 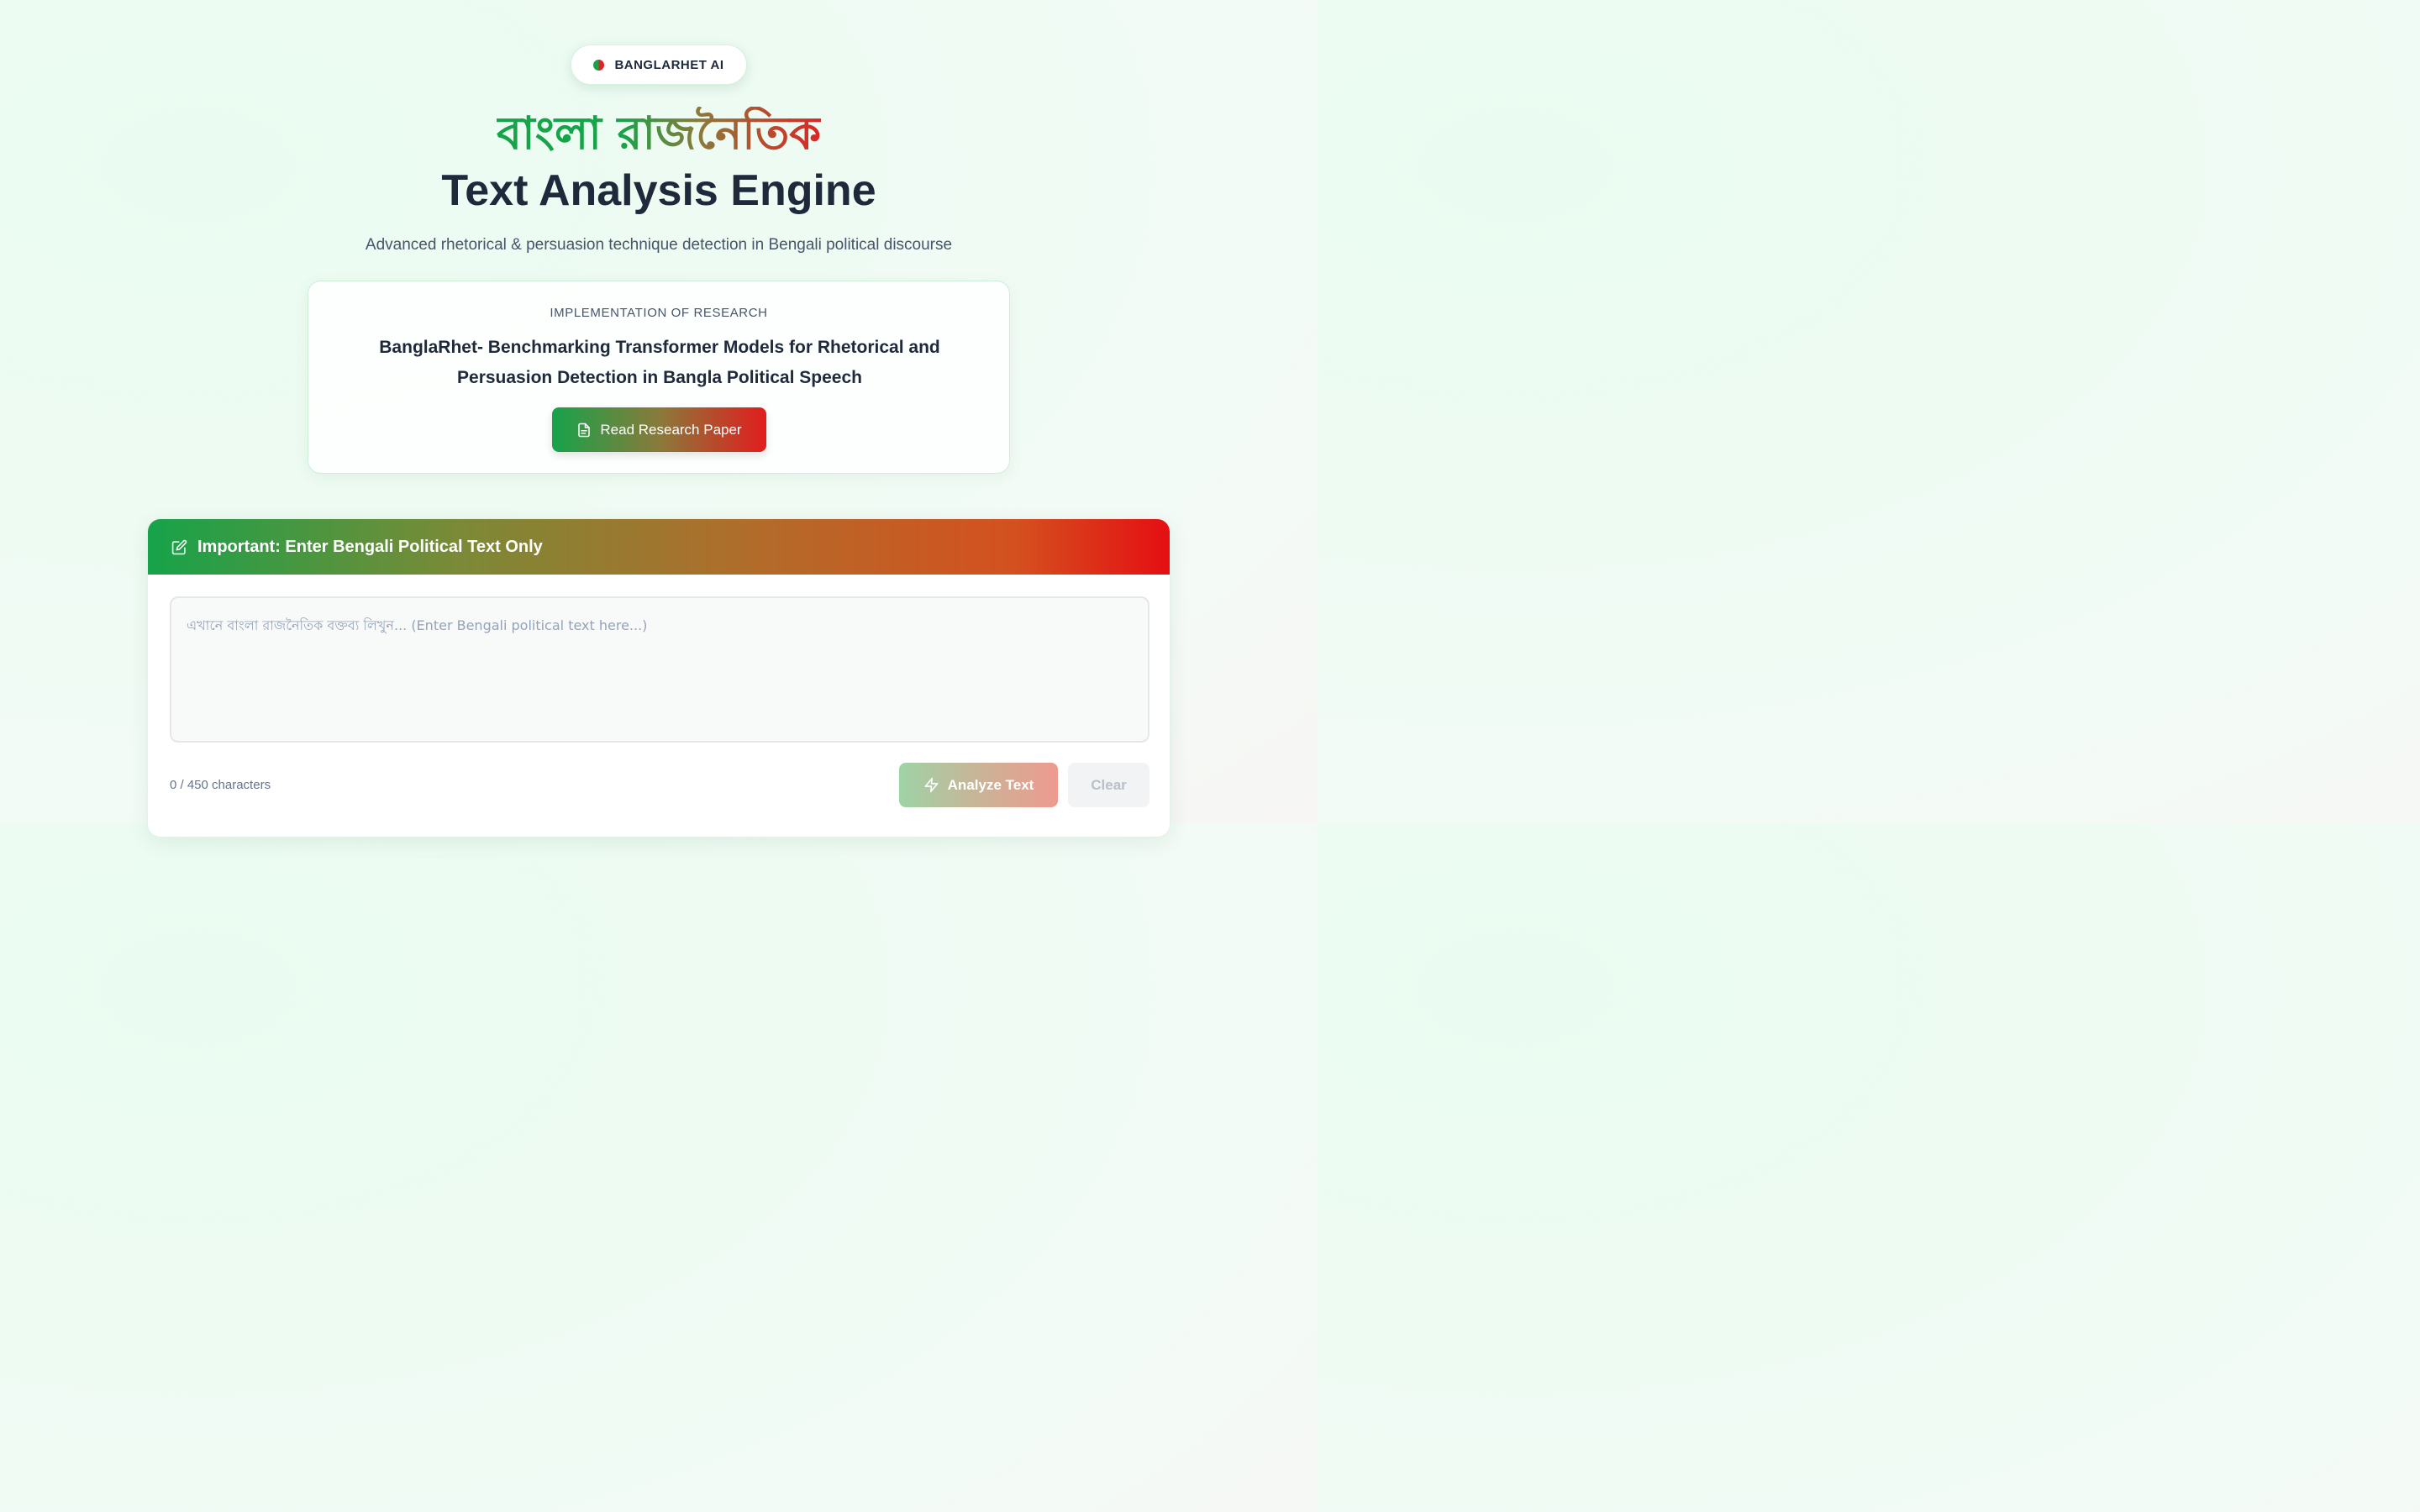 What do you see at coordinates (1109, 785) in the screenshot?
I see `clear-button: Clear` at bounding box center [1109, 785].